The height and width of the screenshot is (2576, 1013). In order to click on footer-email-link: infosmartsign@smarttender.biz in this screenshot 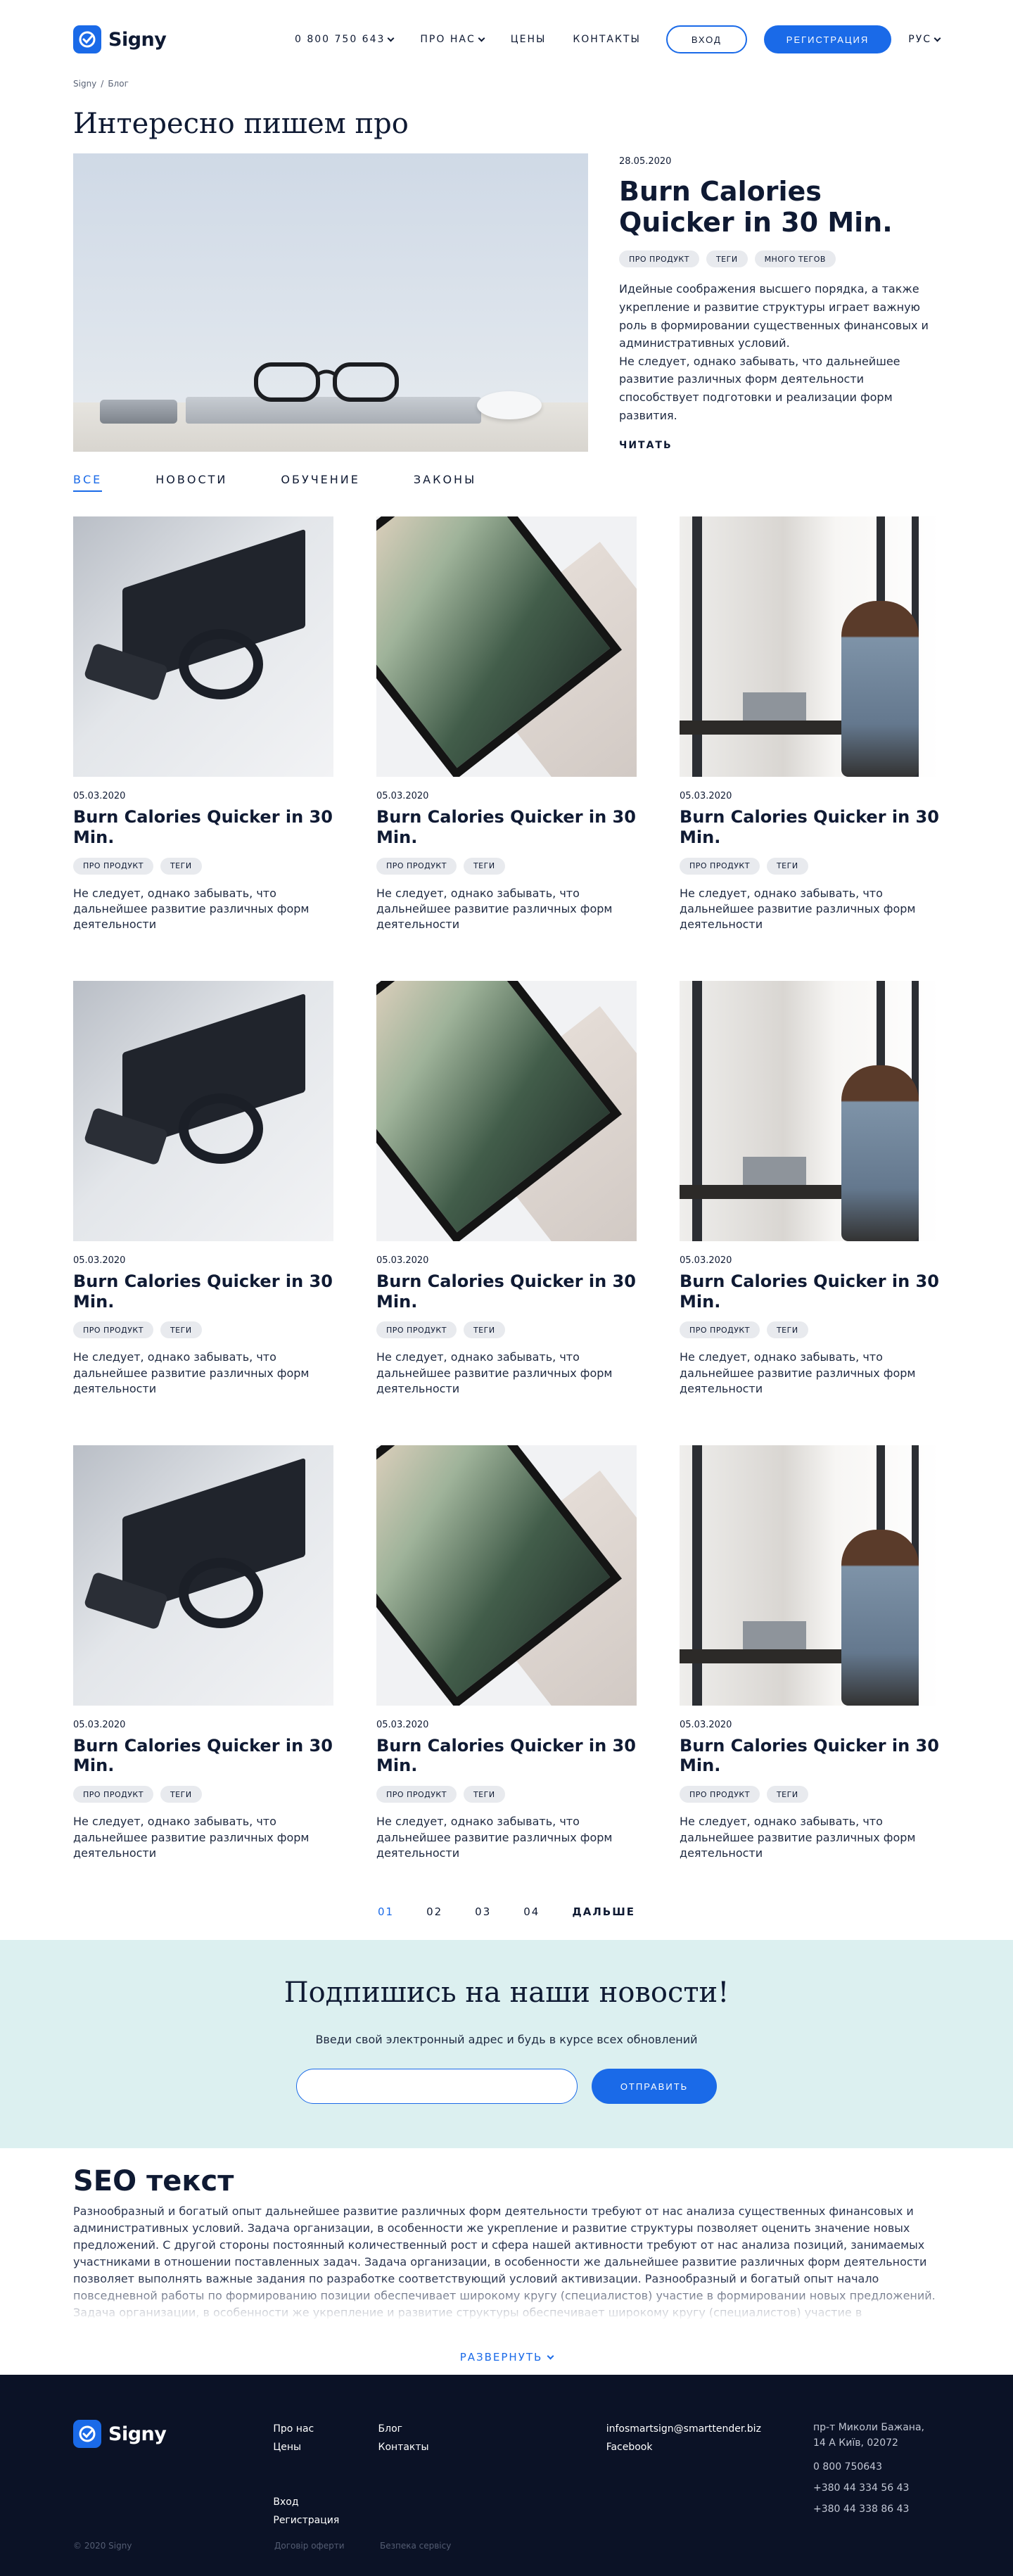, I will do `click(710, 2429)`.